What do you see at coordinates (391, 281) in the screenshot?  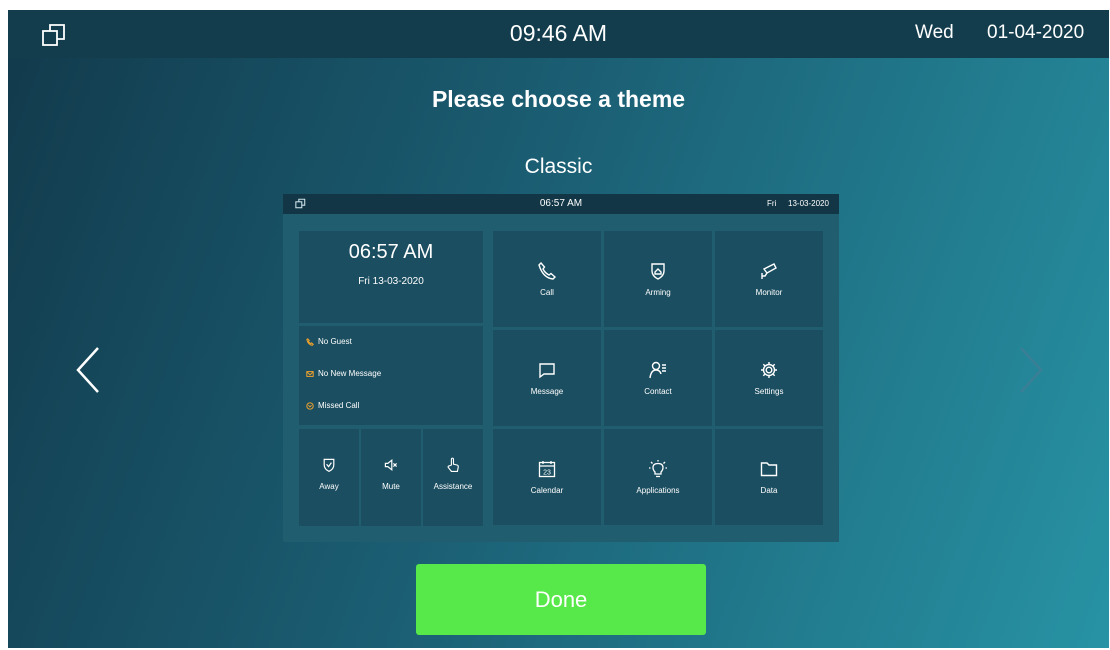 I see `preview-clock-date: Fri 13-03-2020` at bounding box center [391, 281].